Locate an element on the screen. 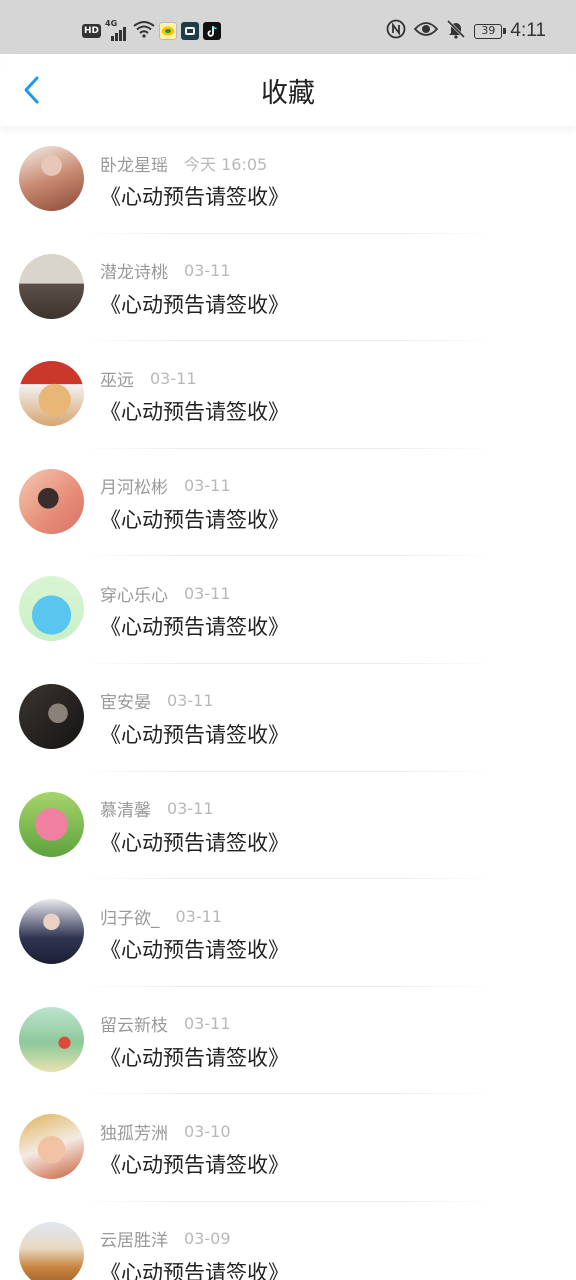  item-meta: 云居胜洋 03-09 is located at coordinates (165, 1239).